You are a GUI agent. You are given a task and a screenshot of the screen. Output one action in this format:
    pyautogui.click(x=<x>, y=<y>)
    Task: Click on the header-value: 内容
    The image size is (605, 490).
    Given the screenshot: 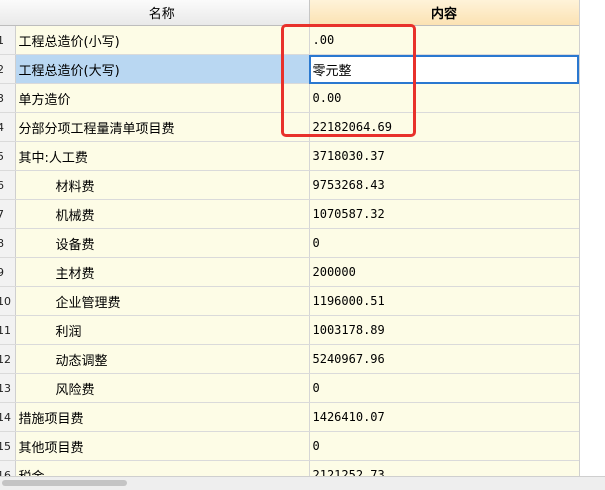 What is the action you would take?
    pyautogui.click(x=444, y=13)
    